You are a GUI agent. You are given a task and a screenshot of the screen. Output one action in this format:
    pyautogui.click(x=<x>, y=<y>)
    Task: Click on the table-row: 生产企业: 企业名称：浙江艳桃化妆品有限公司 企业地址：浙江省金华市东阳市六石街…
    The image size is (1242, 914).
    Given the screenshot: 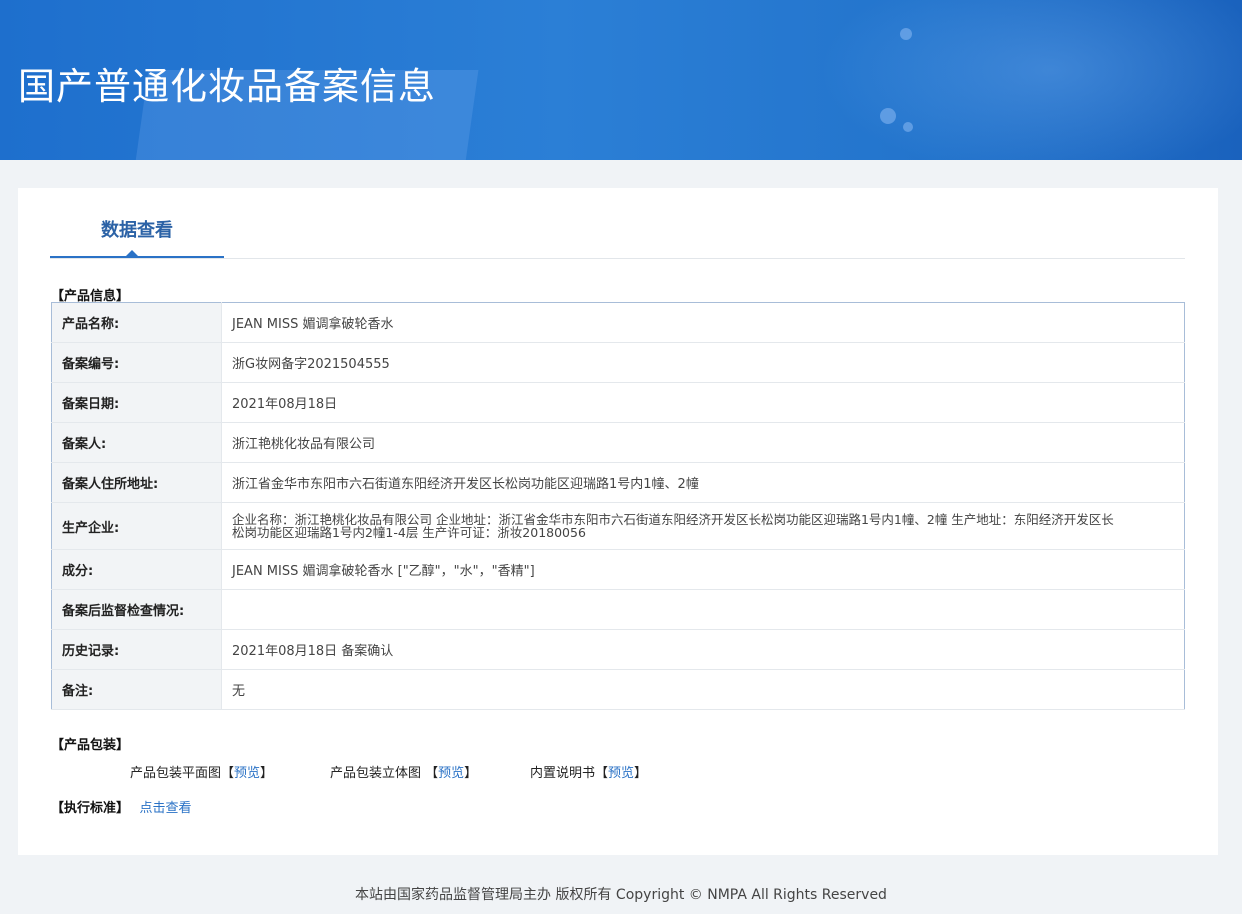 What is the action you would take?
    pyautogui.click(x=618, y=526)
    